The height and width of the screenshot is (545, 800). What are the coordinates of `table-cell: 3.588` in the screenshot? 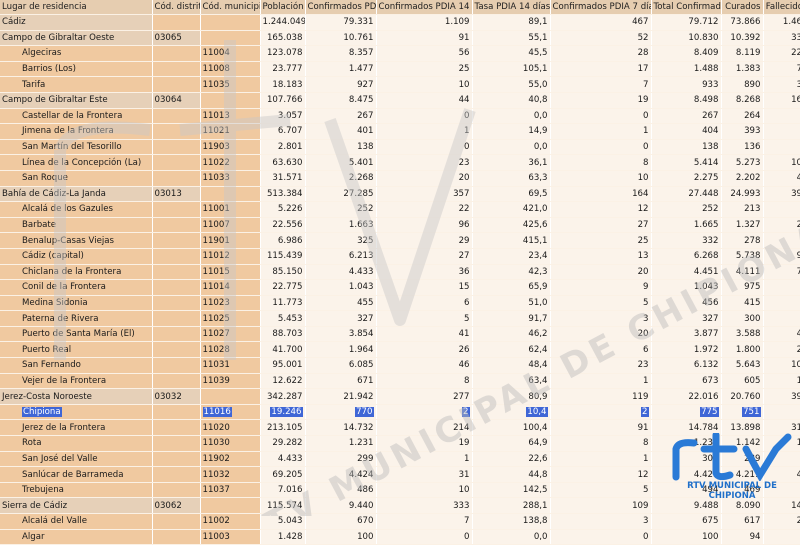 It's located at (742, 334).